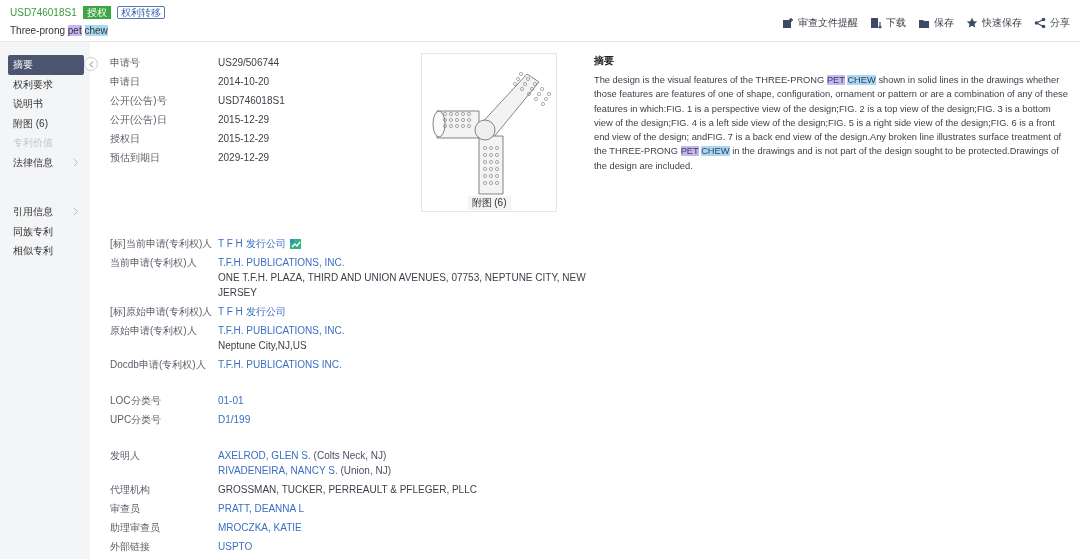 The image size is (1080, 559). I want to click on collapse-button, so click(91, 64).